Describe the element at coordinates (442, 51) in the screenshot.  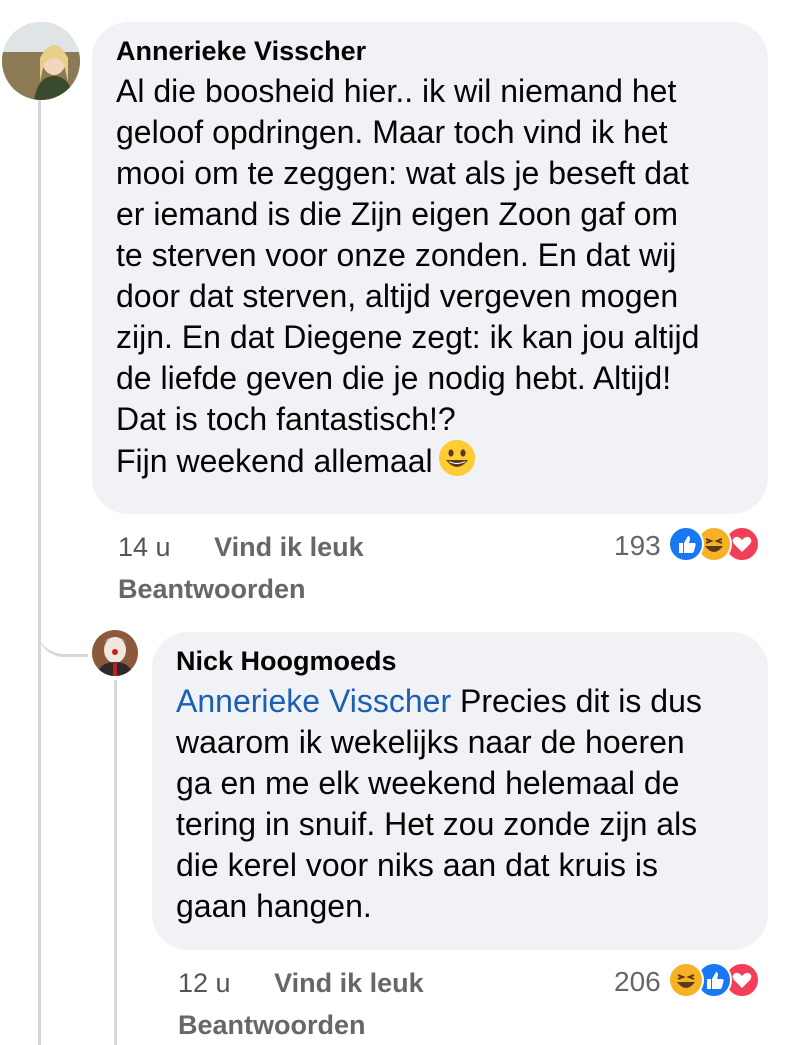
I see `comment-author: Annerieke Visscher` at that location.